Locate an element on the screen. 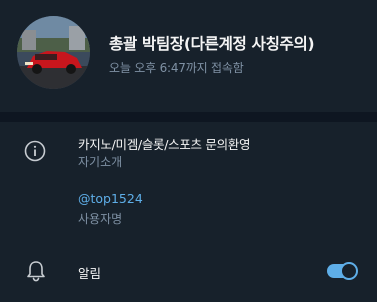  bell-icon is located at coordinates (36, 271).